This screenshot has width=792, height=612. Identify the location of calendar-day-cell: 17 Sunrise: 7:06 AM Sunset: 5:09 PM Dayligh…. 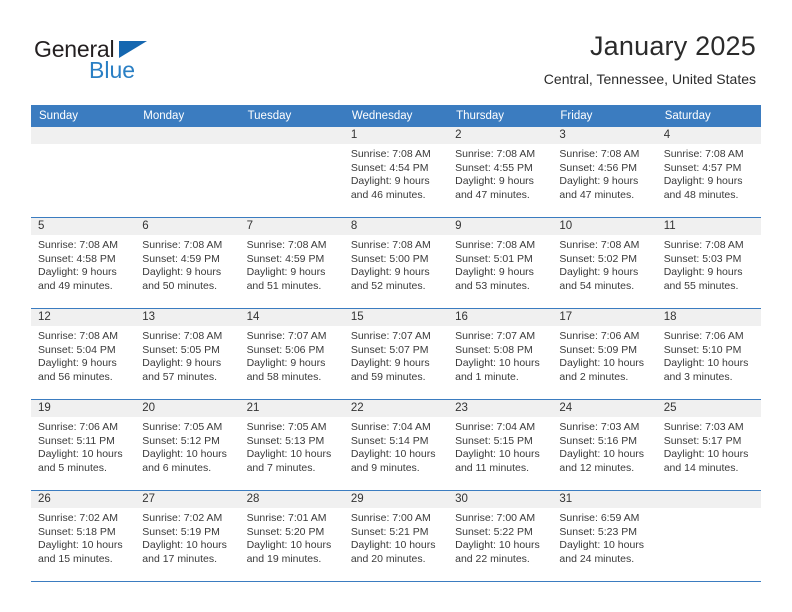
(604, 354).